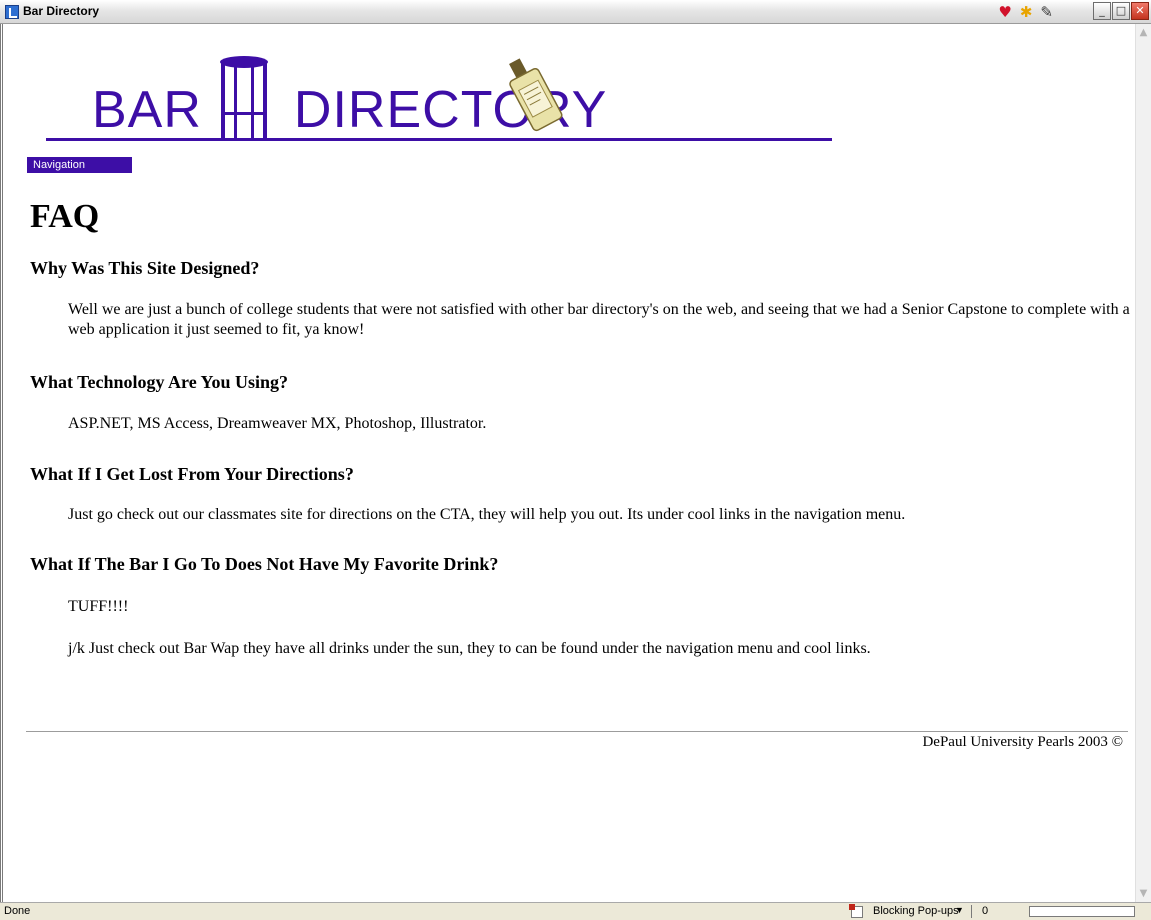 The height and width of the screenshot is (920, 1151). Describe the element at coordinates (12, 12) in the screenshot. I see `browser-app-icon` at that location.